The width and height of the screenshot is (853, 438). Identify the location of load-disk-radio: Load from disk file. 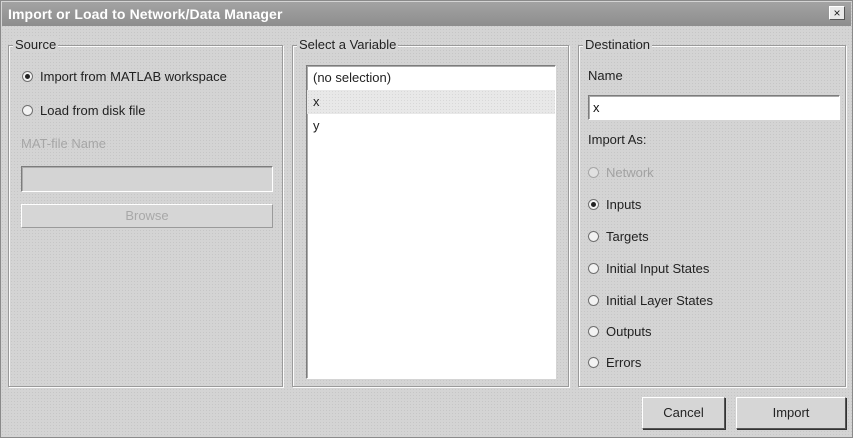
(84, 110).